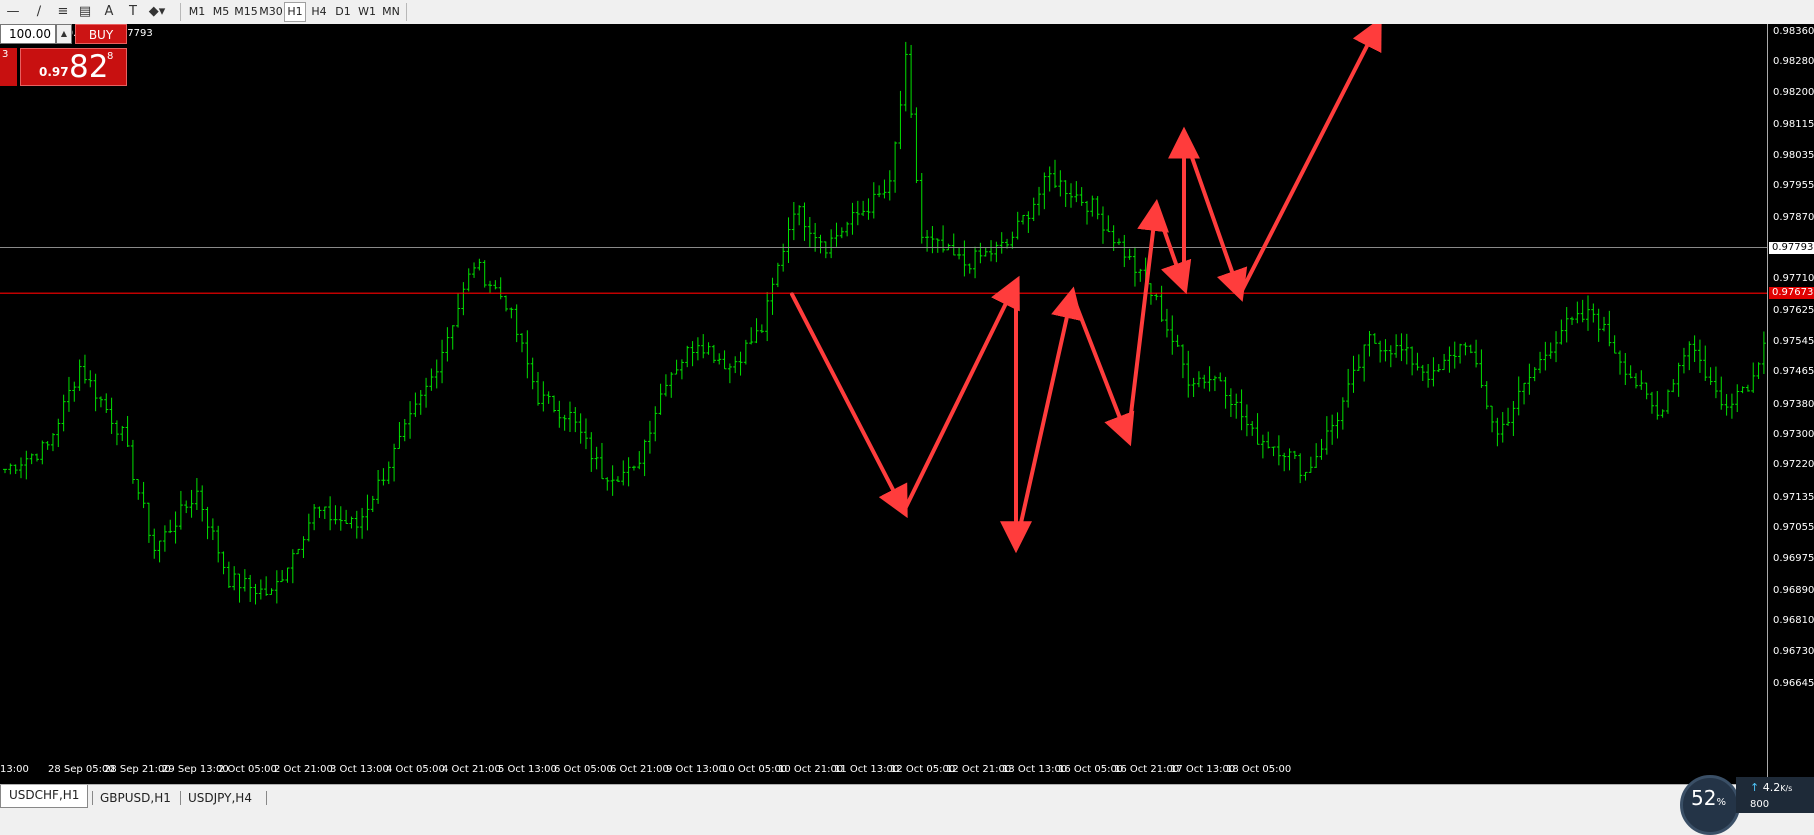 The height and width of the screenshot is (835, 1814). Describe the element at coordinates (1793, 279) in the screenshot. I see `price-axis-label: 0.97710` at that location.